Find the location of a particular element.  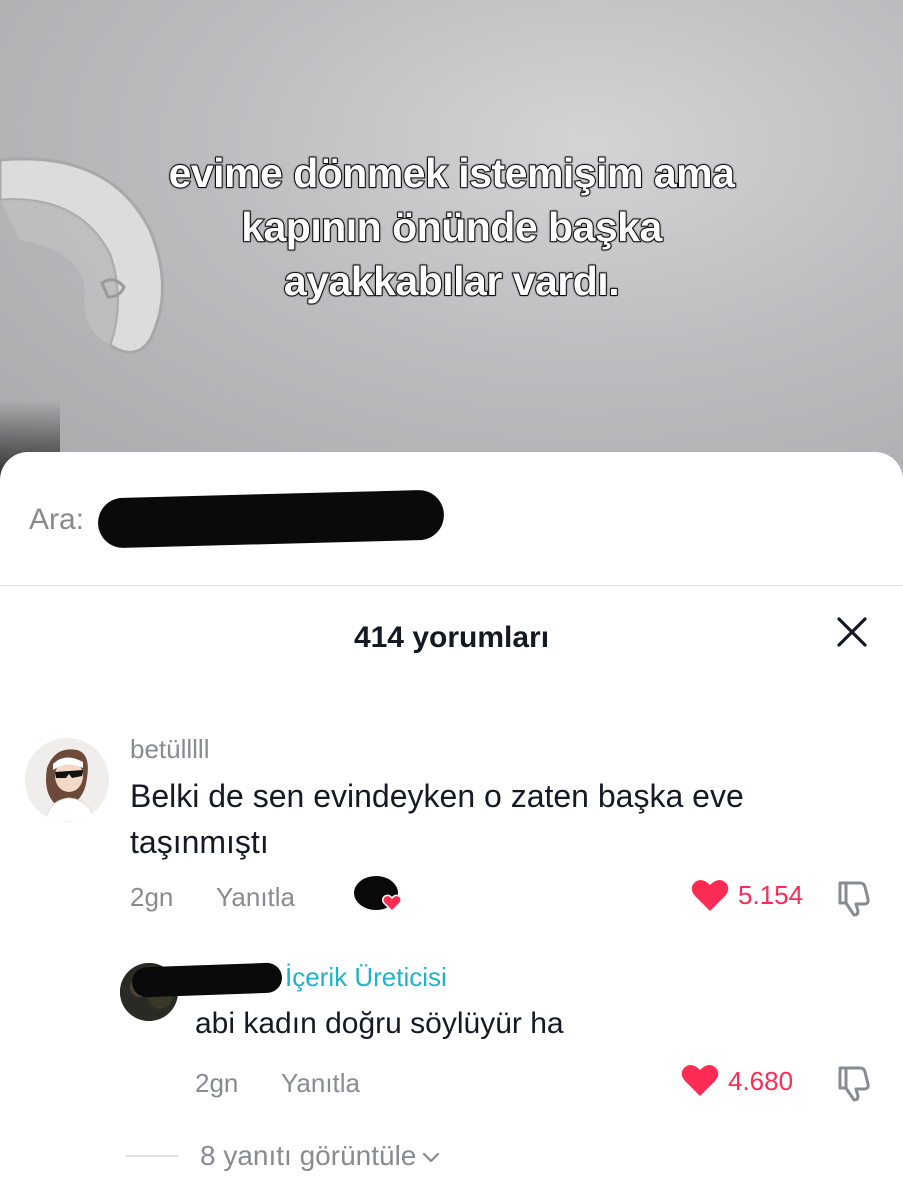

divider is located at coordinates (451, 585).